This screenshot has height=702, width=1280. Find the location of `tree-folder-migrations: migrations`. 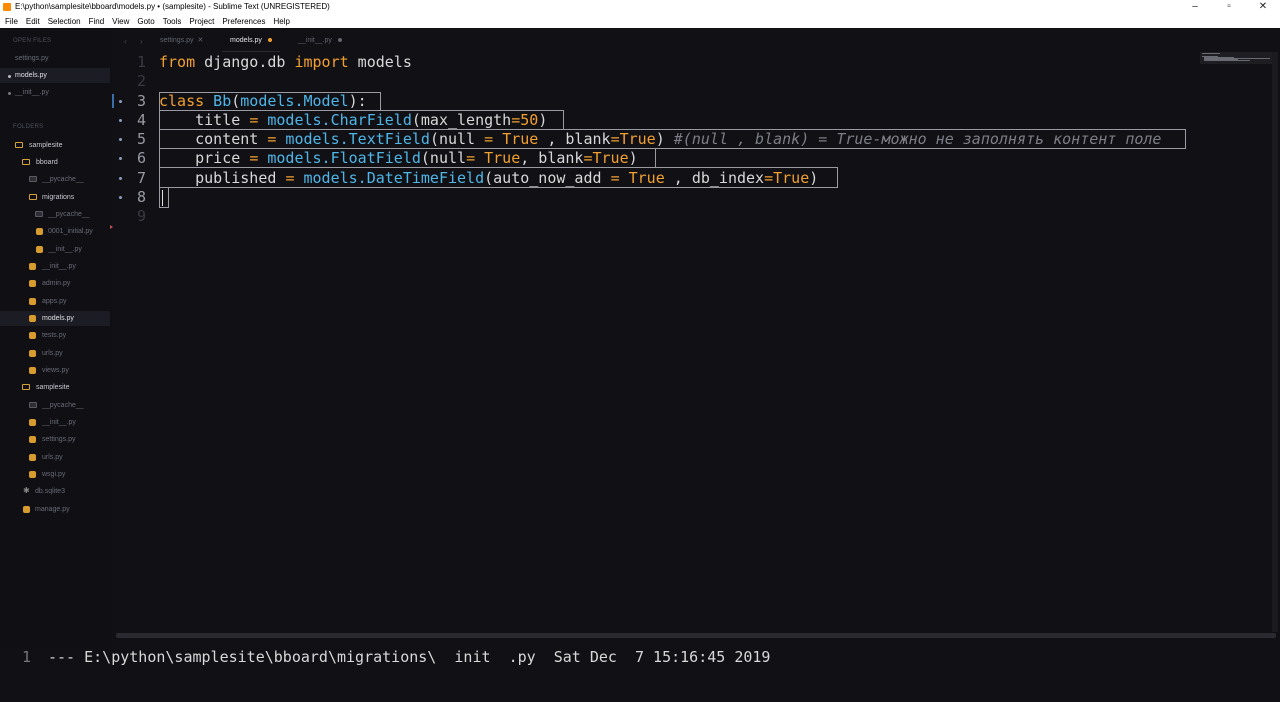

tree-folder-migrations: migrations is located at coordinates (55, 197).